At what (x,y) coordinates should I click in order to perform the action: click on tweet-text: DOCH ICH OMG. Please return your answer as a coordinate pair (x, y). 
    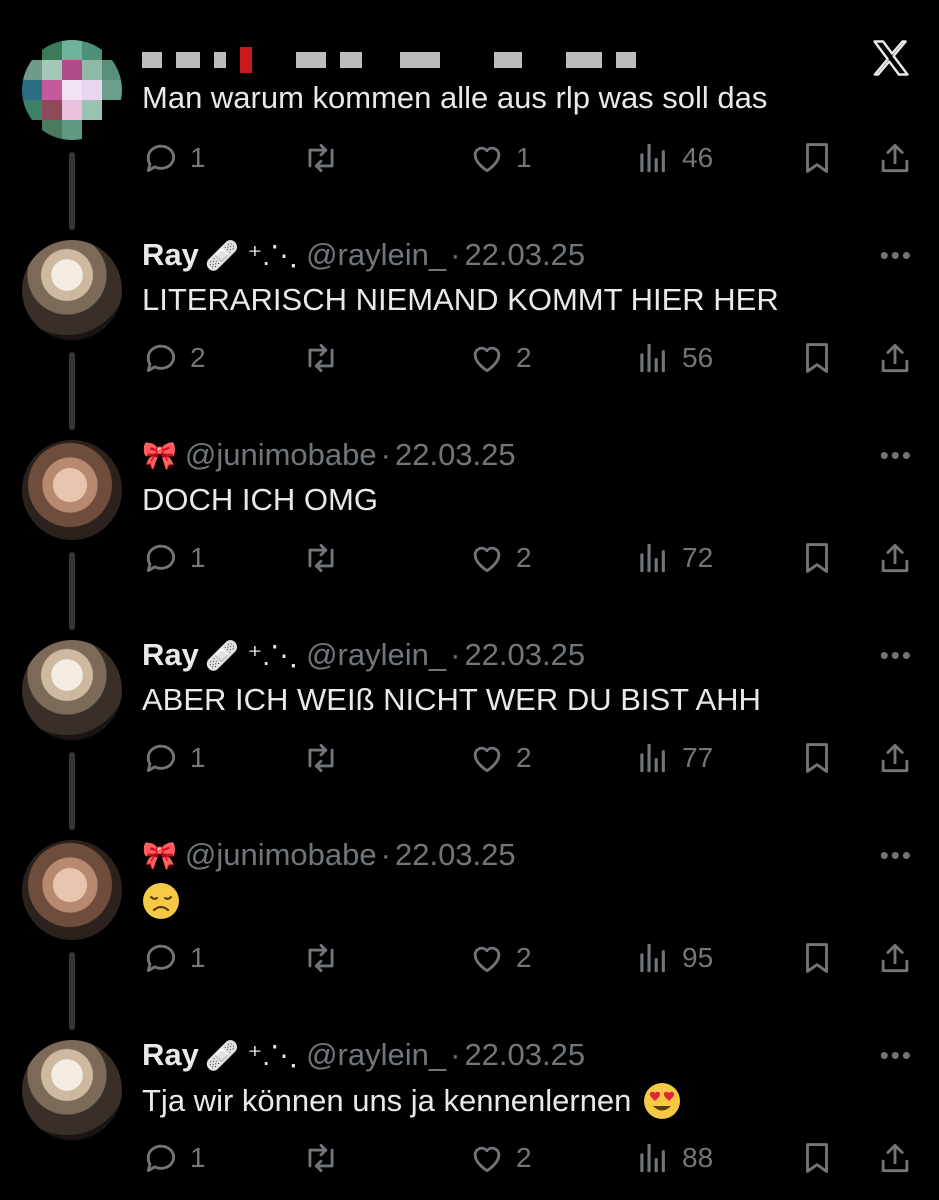
    Looking at the image, I should click on (260, 499).